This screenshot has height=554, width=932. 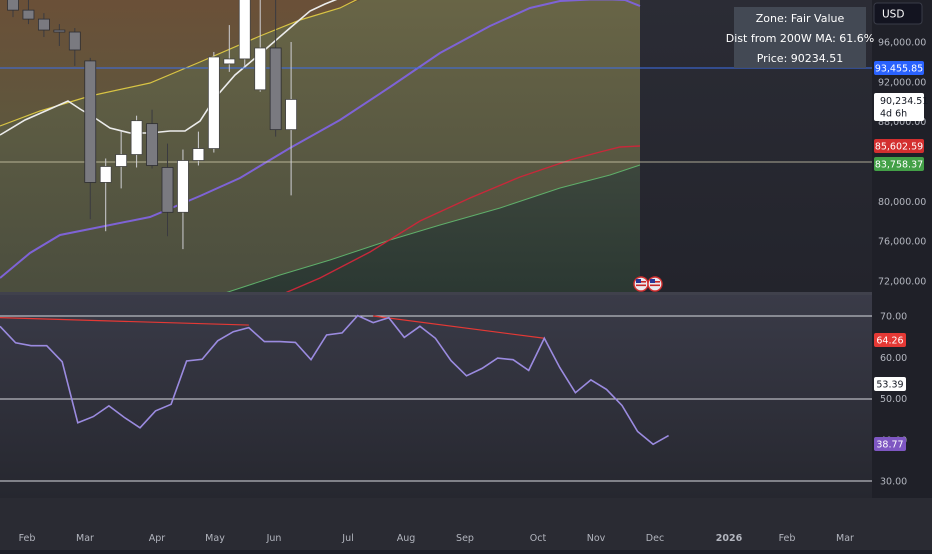 I want to click on tag-red-ma-text: 85,602.59, so click(x=899, y=147).